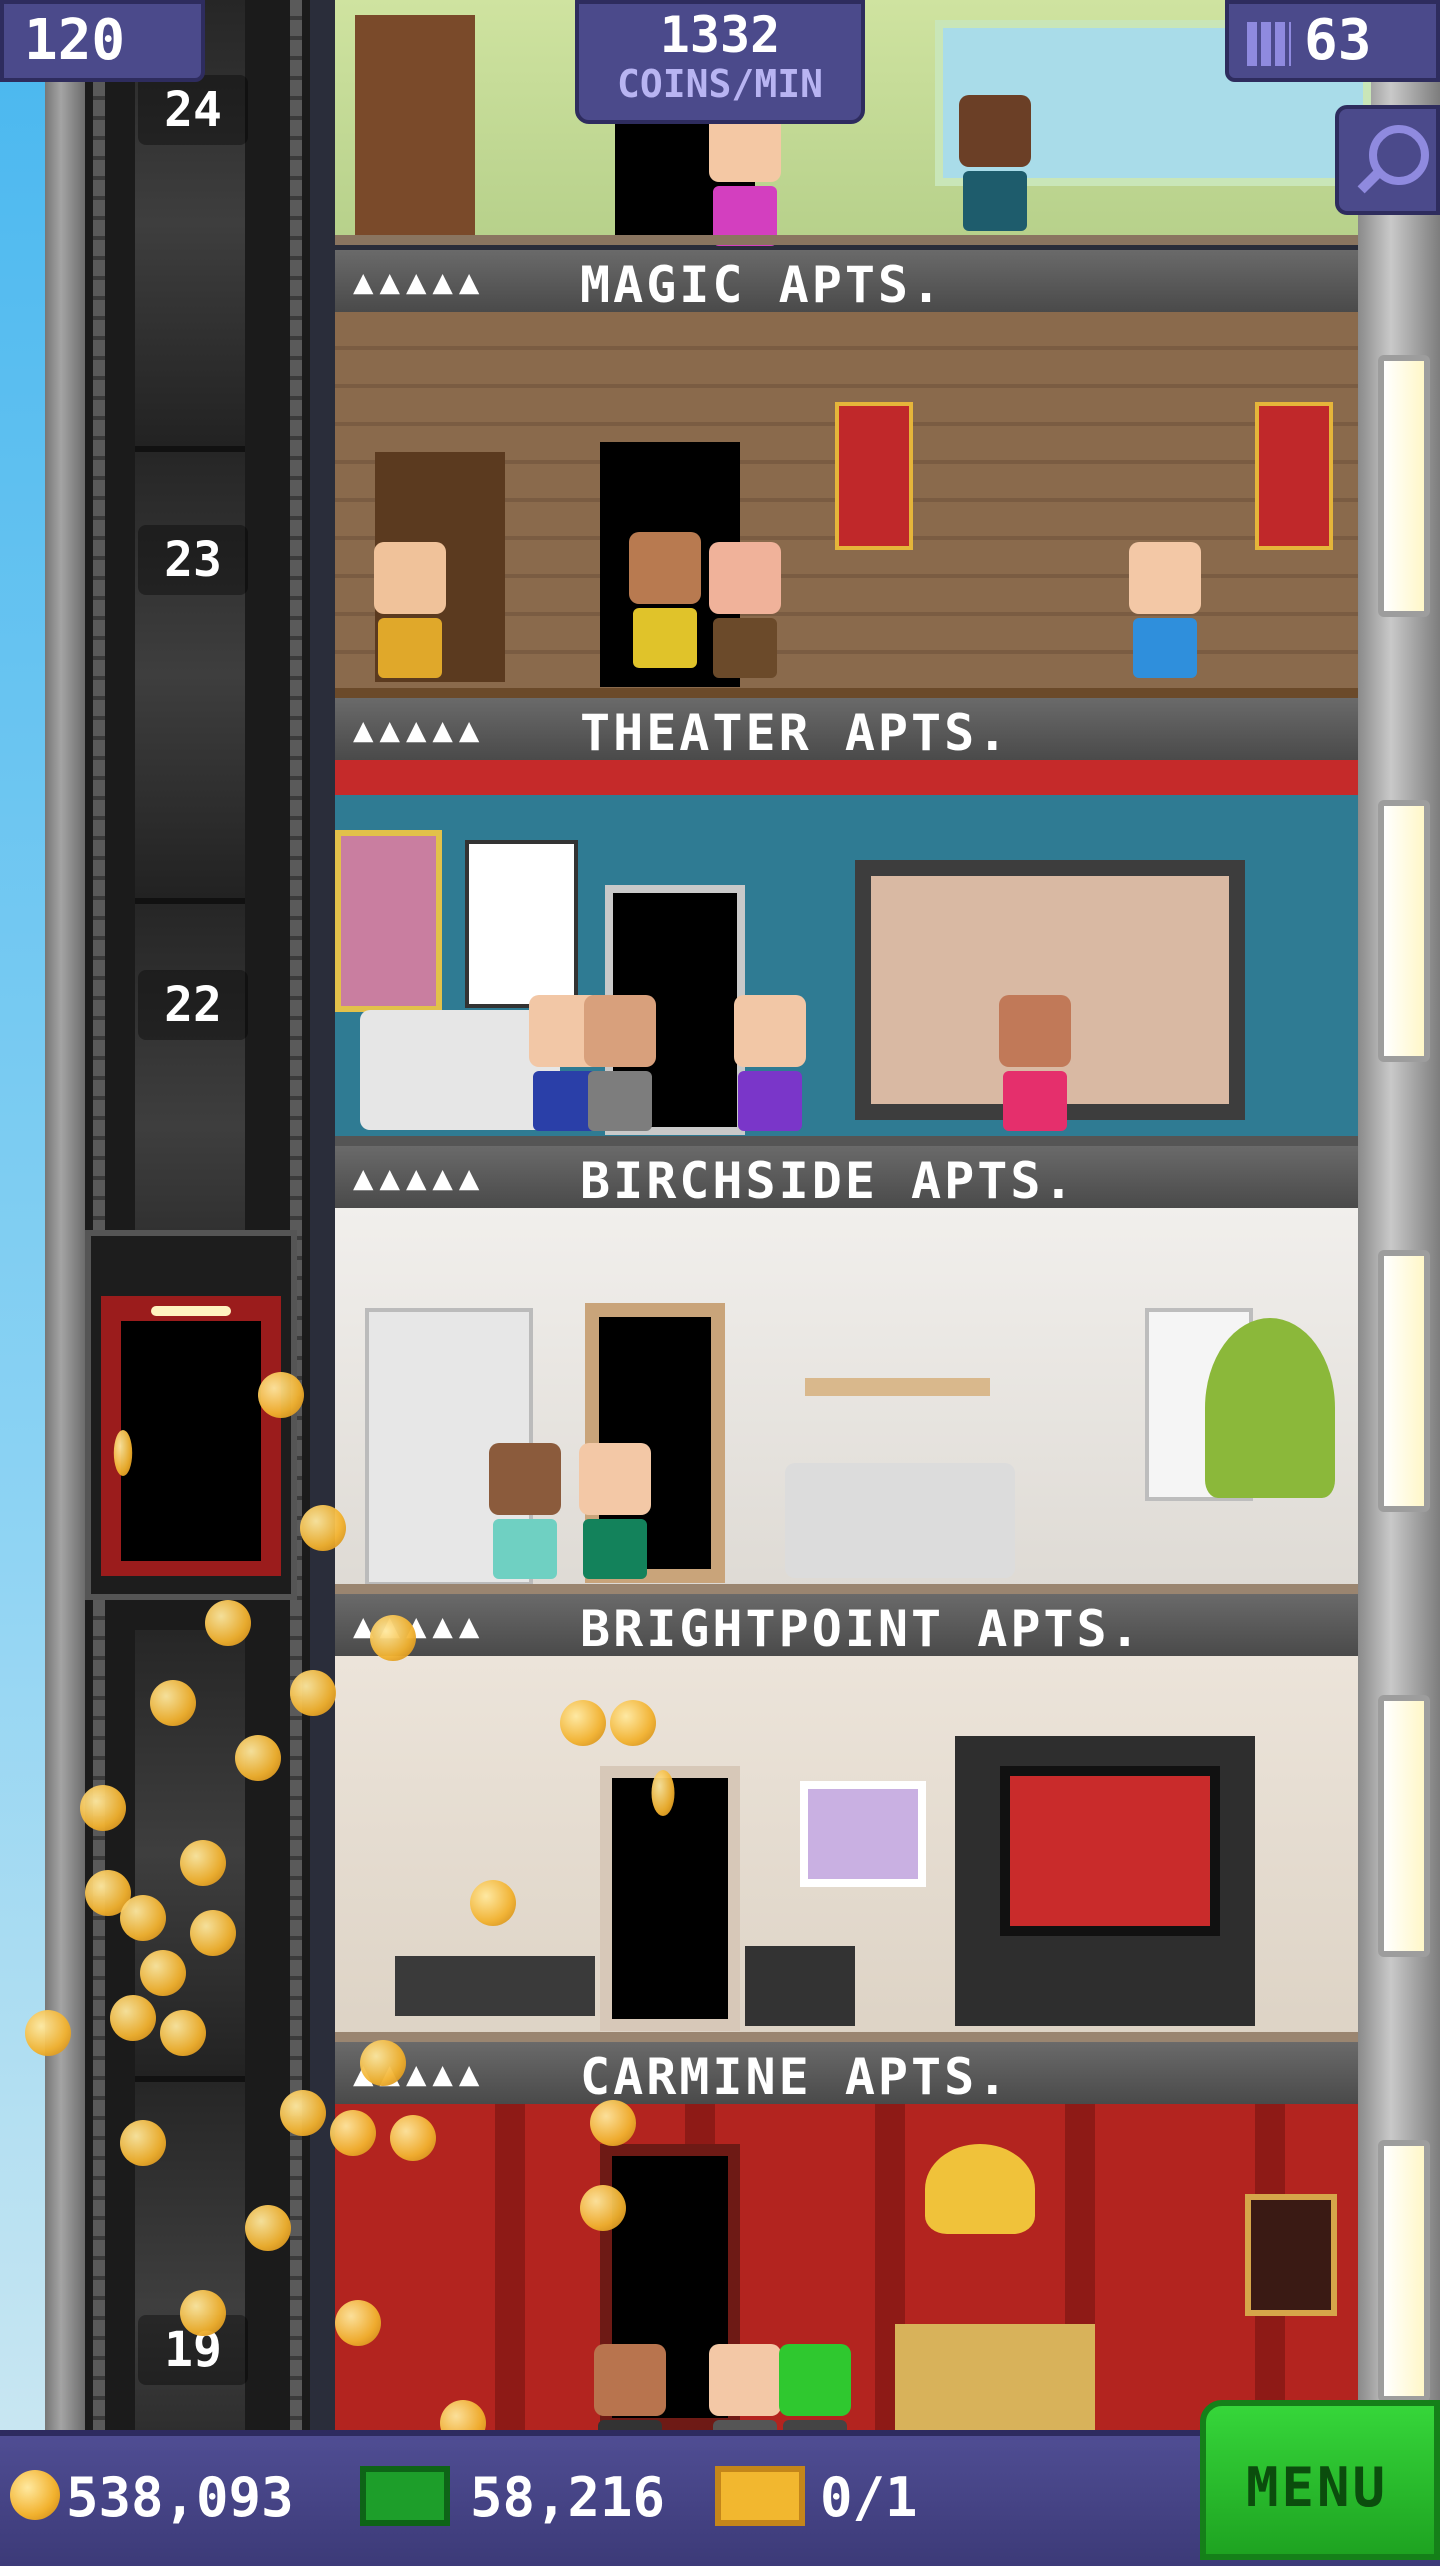 This screenshot has height=2566, width=1440. Describe the element at coordinates (846, 953) in the screenshot. I see `floor-theater-apts` at that location.